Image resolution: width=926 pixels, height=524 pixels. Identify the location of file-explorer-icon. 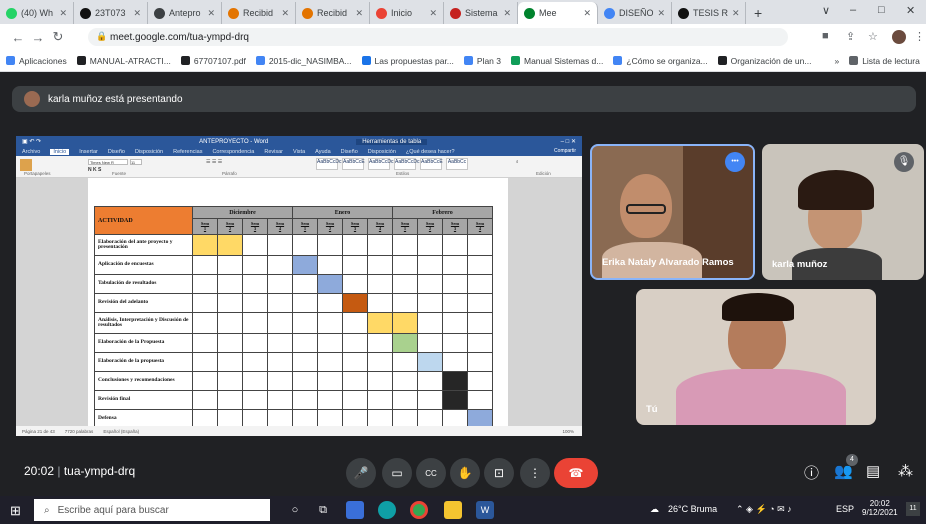
(453, 510).